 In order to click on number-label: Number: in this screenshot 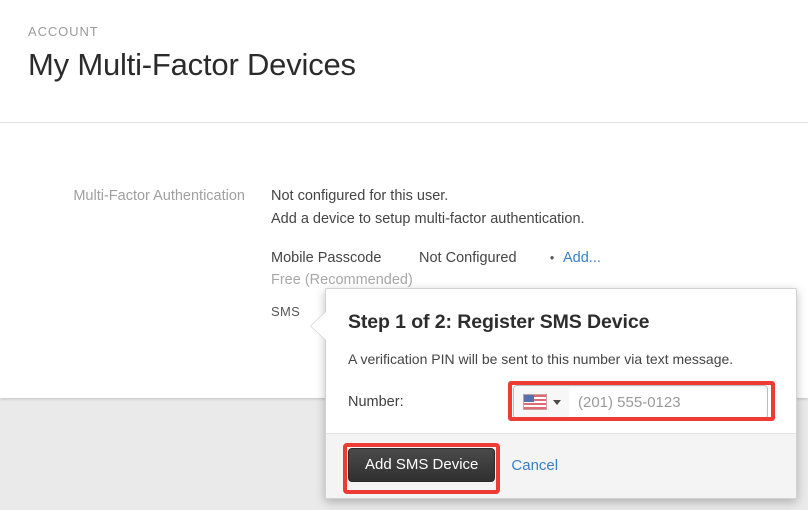, I will do `click(376, 402)`.